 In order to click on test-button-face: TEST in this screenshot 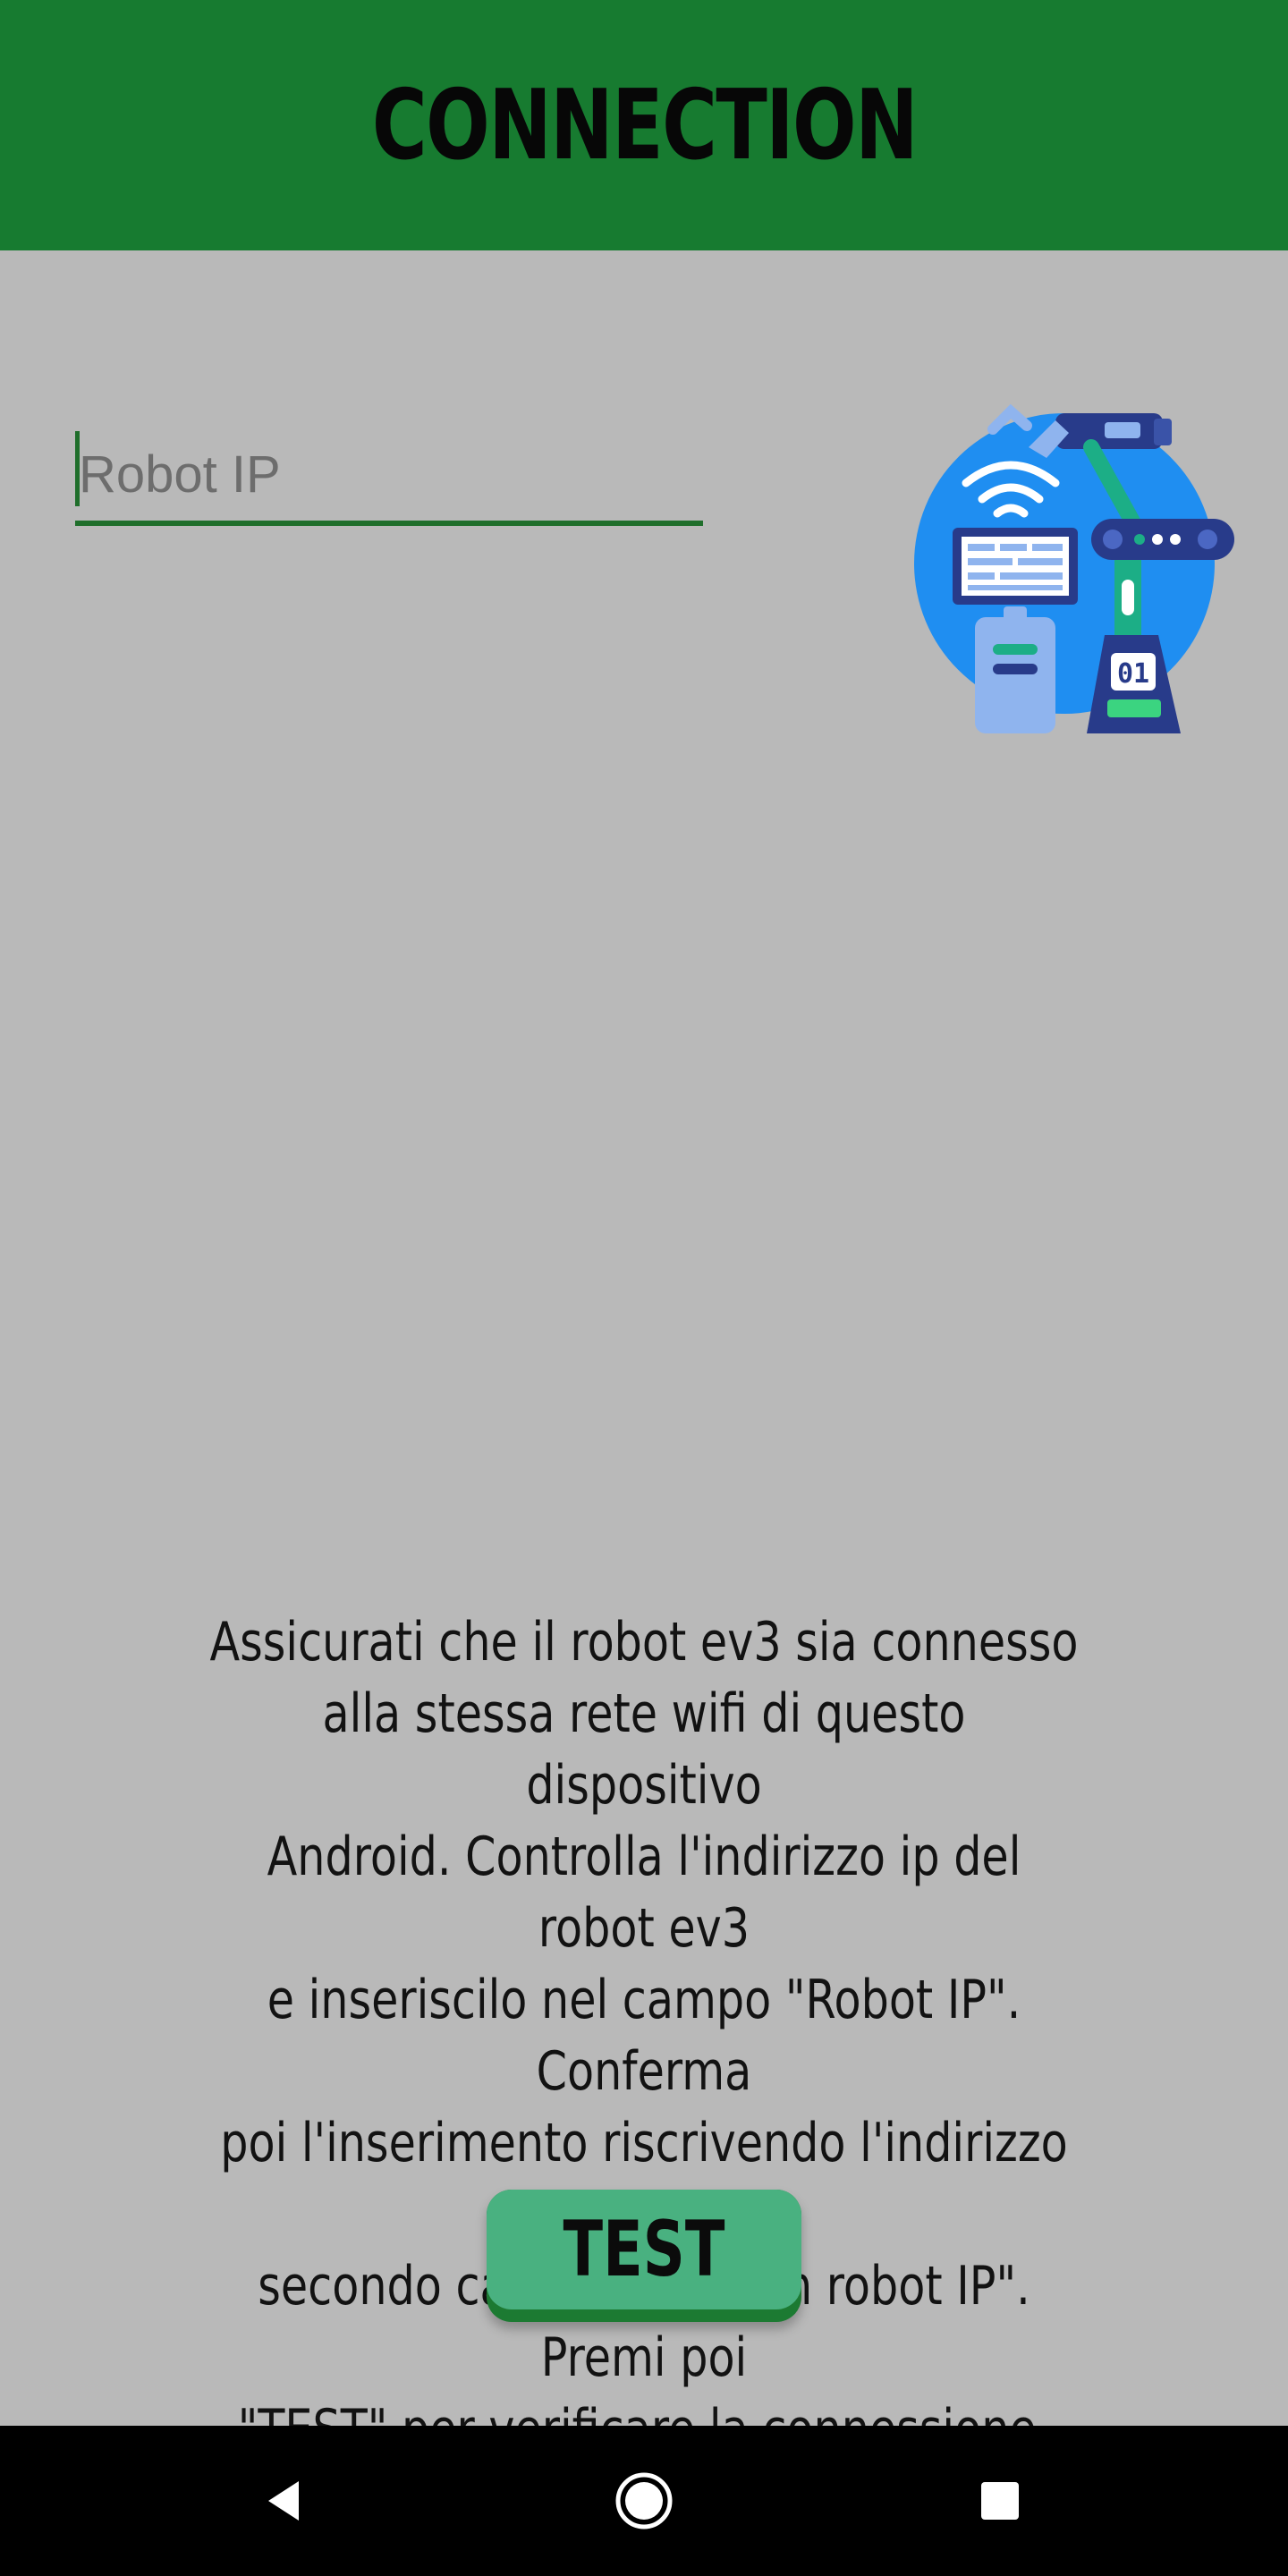, I will do `click(644, 2249)`.